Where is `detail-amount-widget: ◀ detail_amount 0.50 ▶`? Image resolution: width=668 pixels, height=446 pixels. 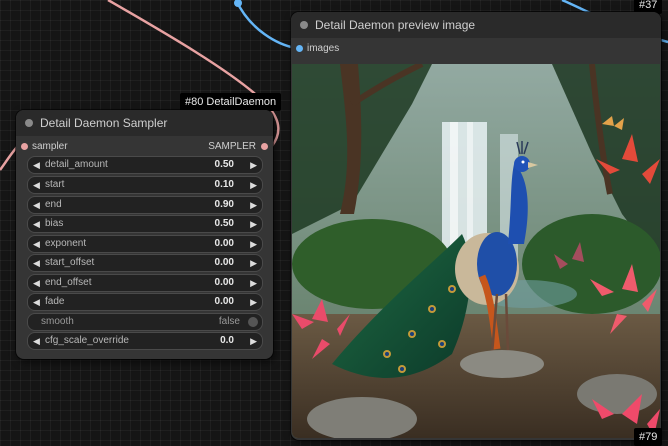
detail-amount-widget: ◀ detail_amount 0.50 ▶ is located at coordinates (145, 165).